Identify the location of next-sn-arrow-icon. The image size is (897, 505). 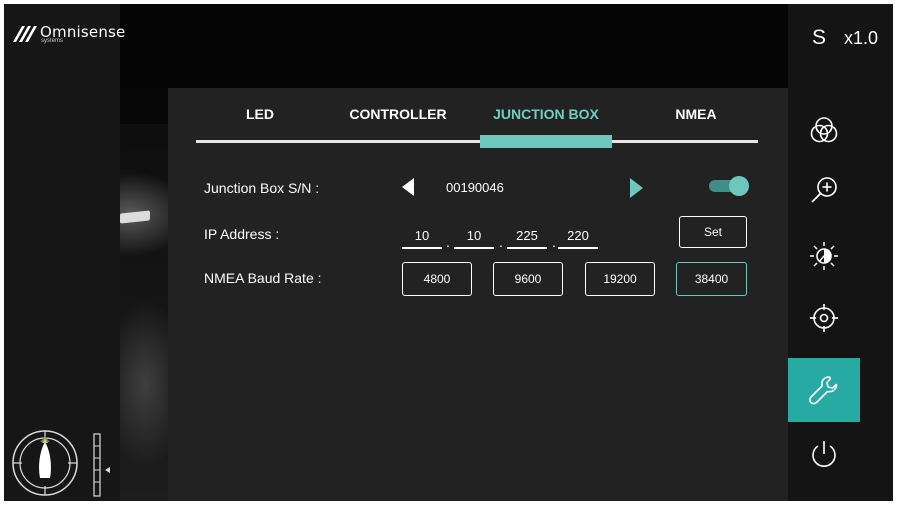
(636, 188).